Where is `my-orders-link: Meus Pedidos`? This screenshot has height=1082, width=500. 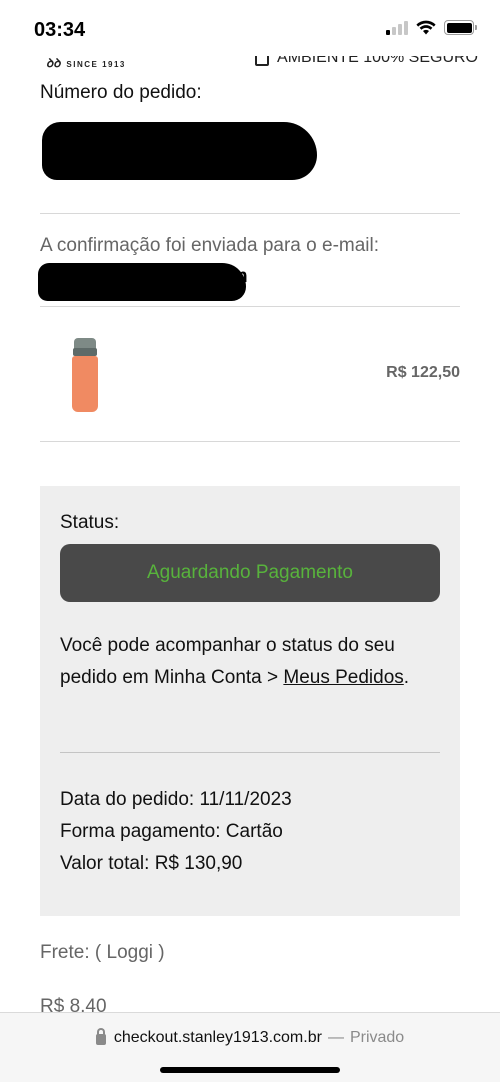 my-orders-link: Meus Pedidos is located at coordinates (343, 677).